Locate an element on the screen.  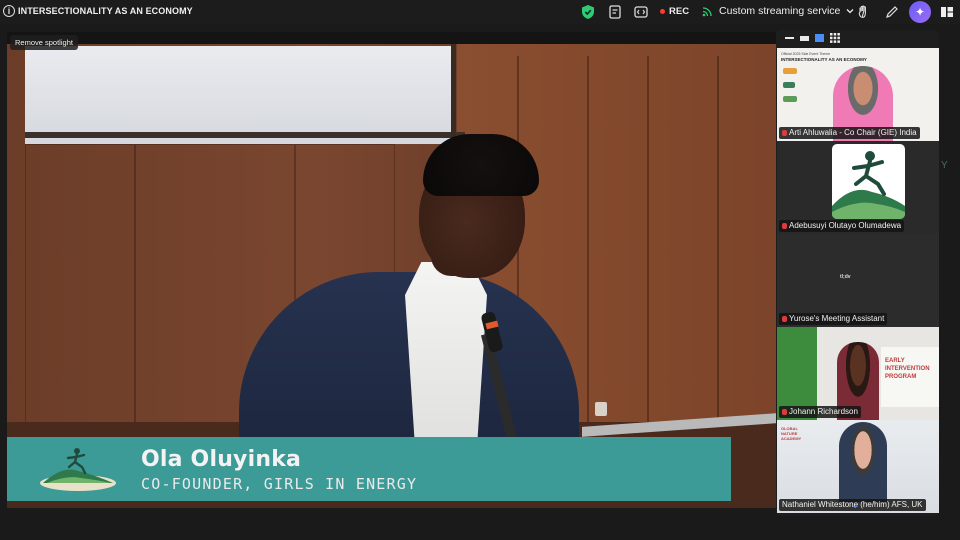
tile-event-title: INTERSECTIONALITY AS AN ECONOMY is located at coordinates (824, 59).